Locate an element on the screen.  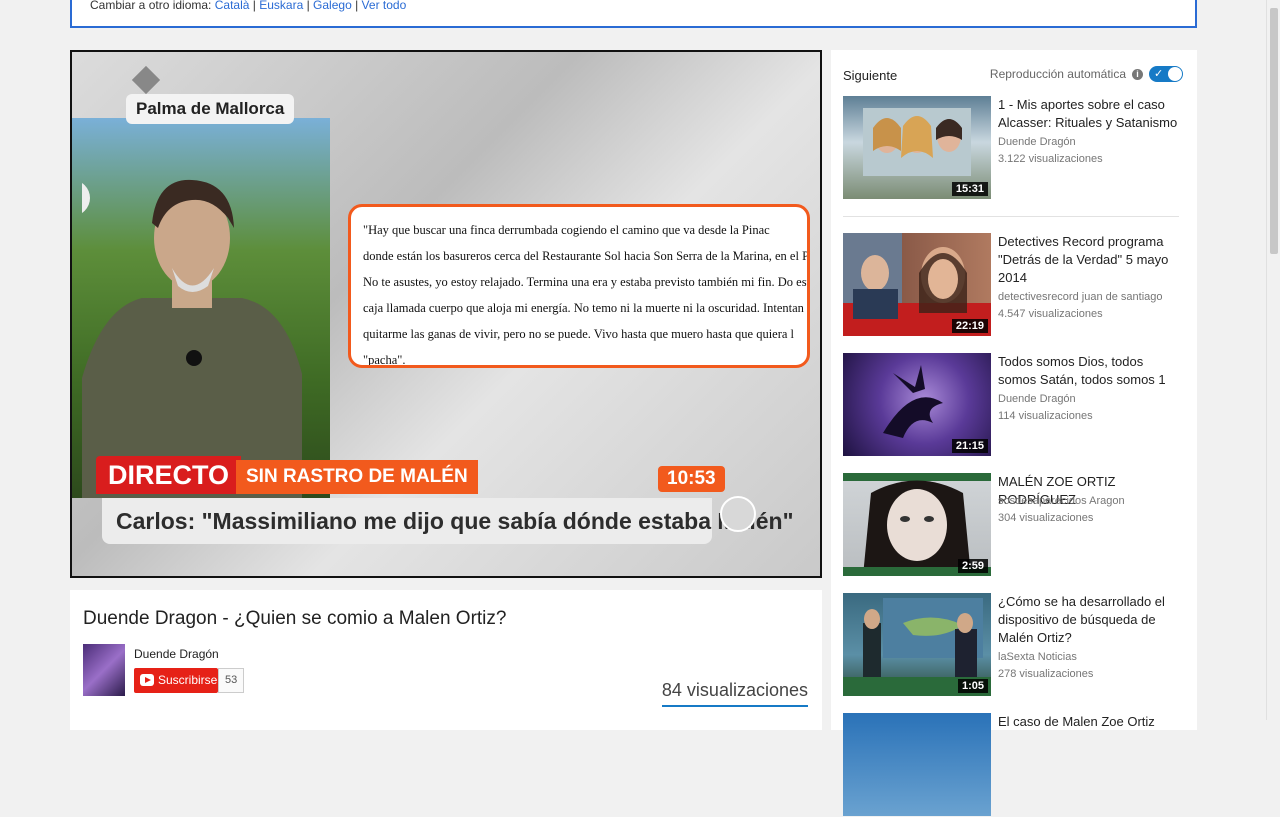
video-duration: 1:05 is located at coordinates (972, 686).